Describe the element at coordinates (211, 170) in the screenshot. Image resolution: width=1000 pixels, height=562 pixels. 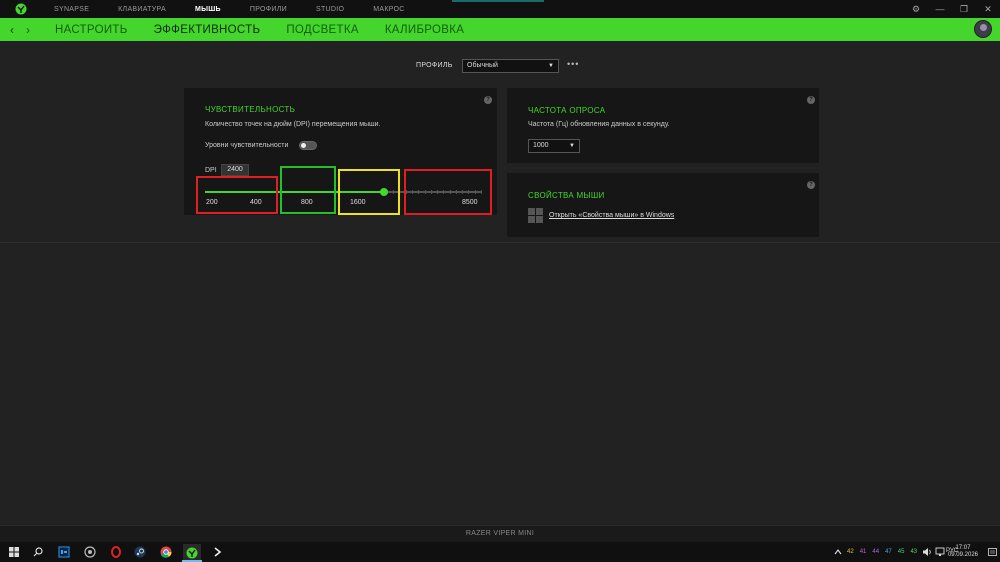
I see `dpi-label: DPI` at that location.